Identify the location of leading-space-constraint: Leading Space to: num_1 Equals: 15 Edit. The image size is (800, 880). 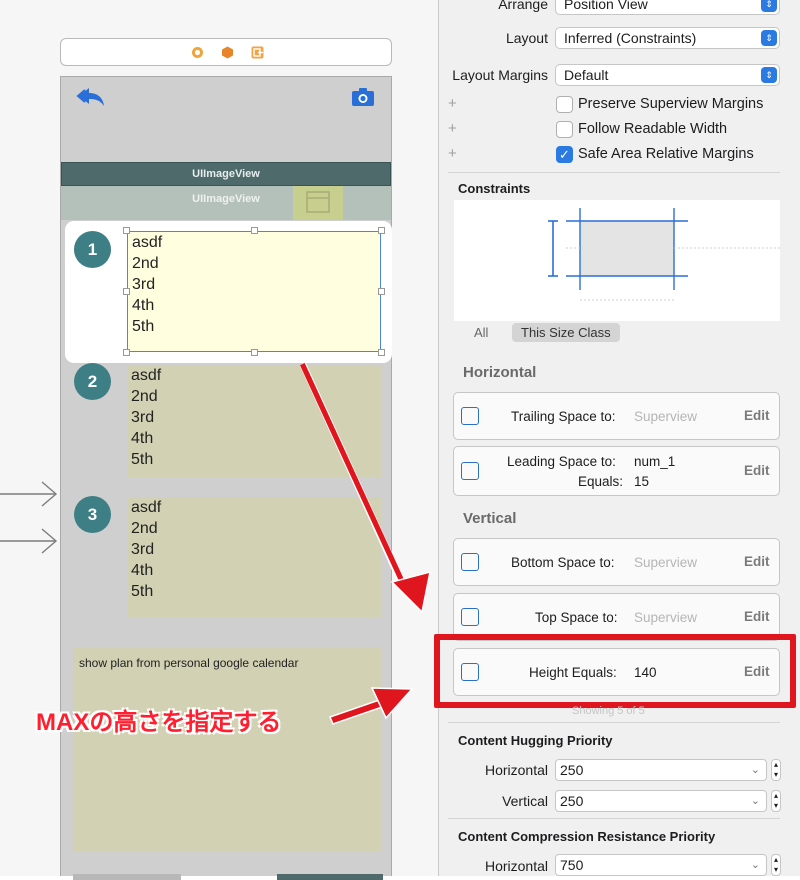
(616, 471).